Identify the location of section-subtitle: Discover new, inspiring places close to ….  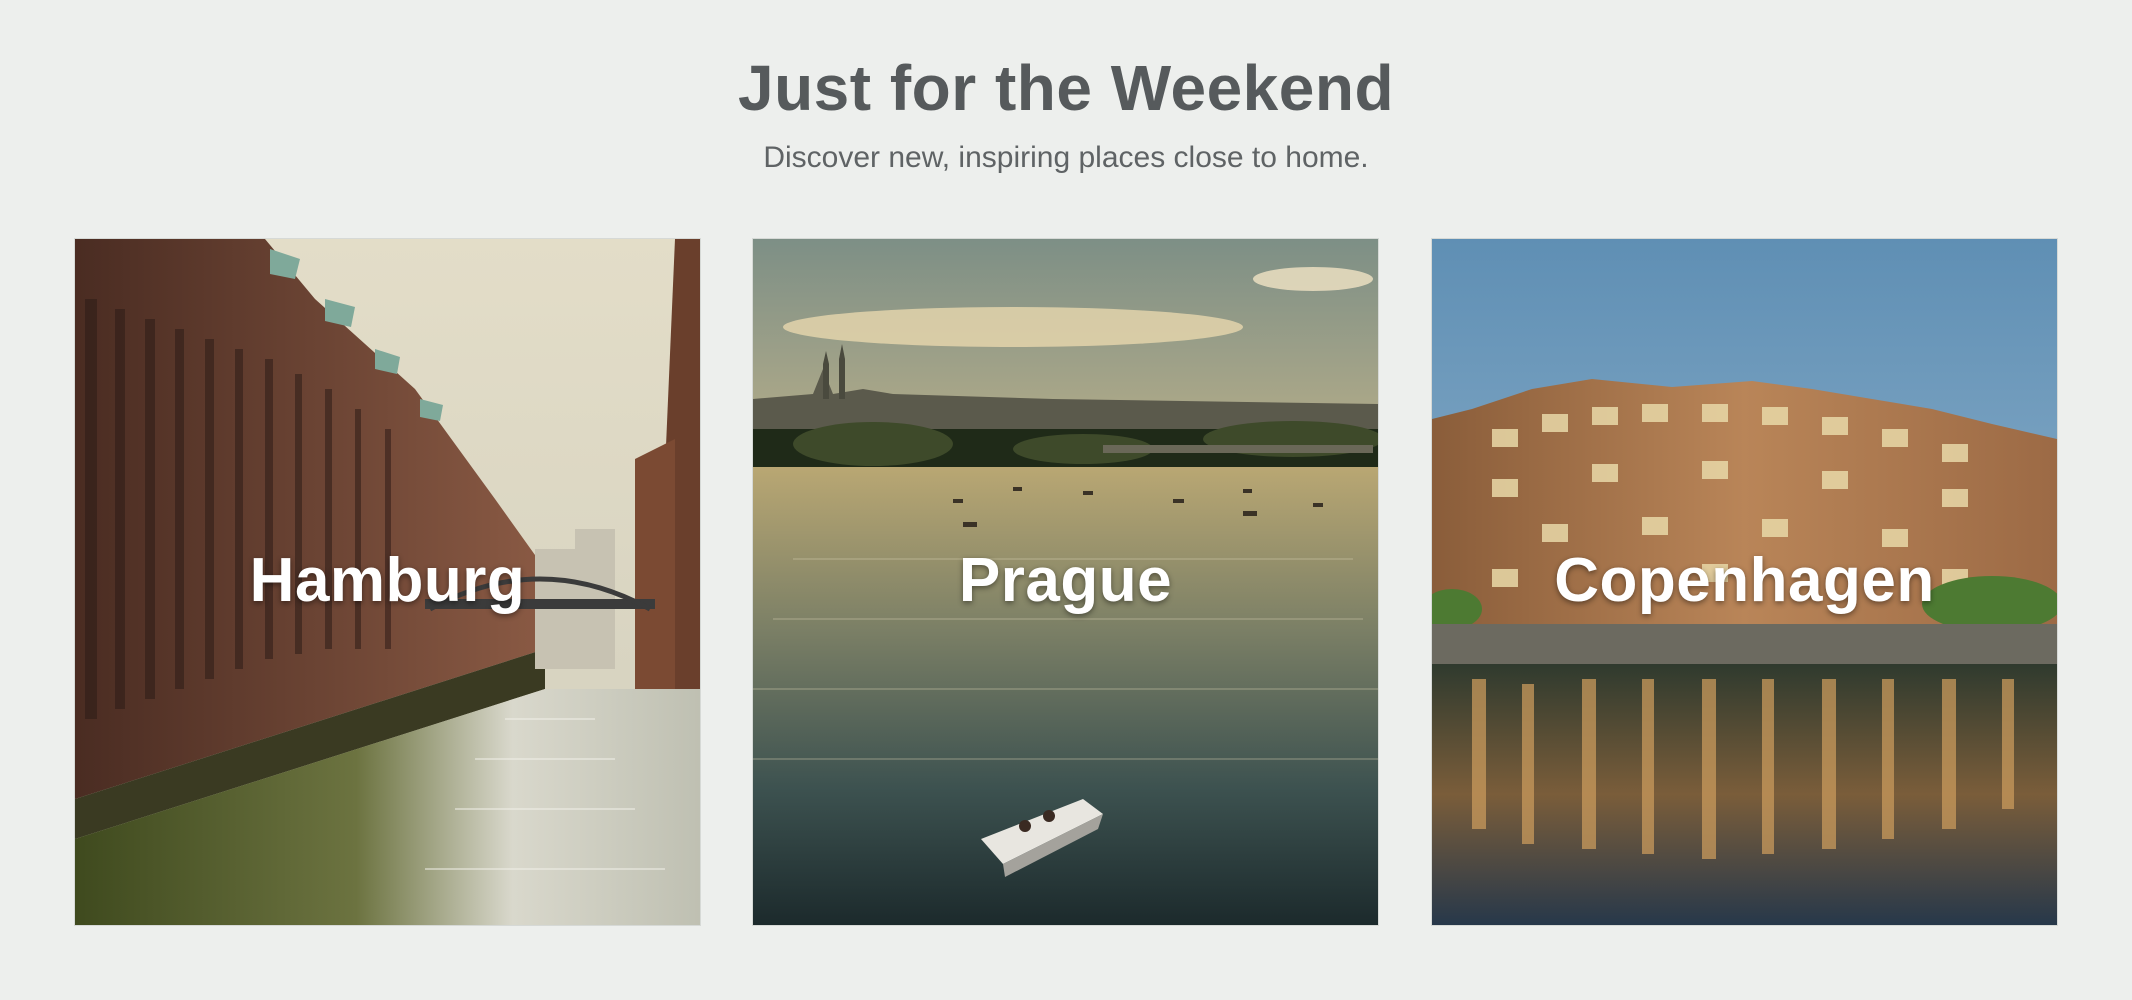
(1066, 157).